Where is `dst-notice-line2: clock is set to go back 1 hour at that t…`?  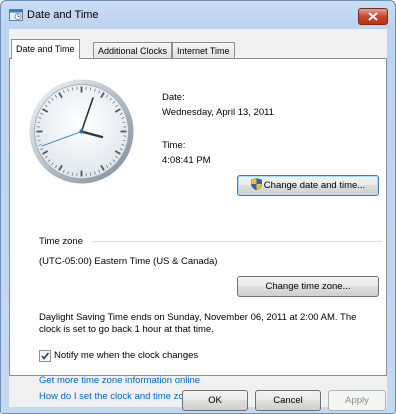
dst-notice-line2: clock is set to go back 1 hour at that t… is located at coordinates (126, 329).